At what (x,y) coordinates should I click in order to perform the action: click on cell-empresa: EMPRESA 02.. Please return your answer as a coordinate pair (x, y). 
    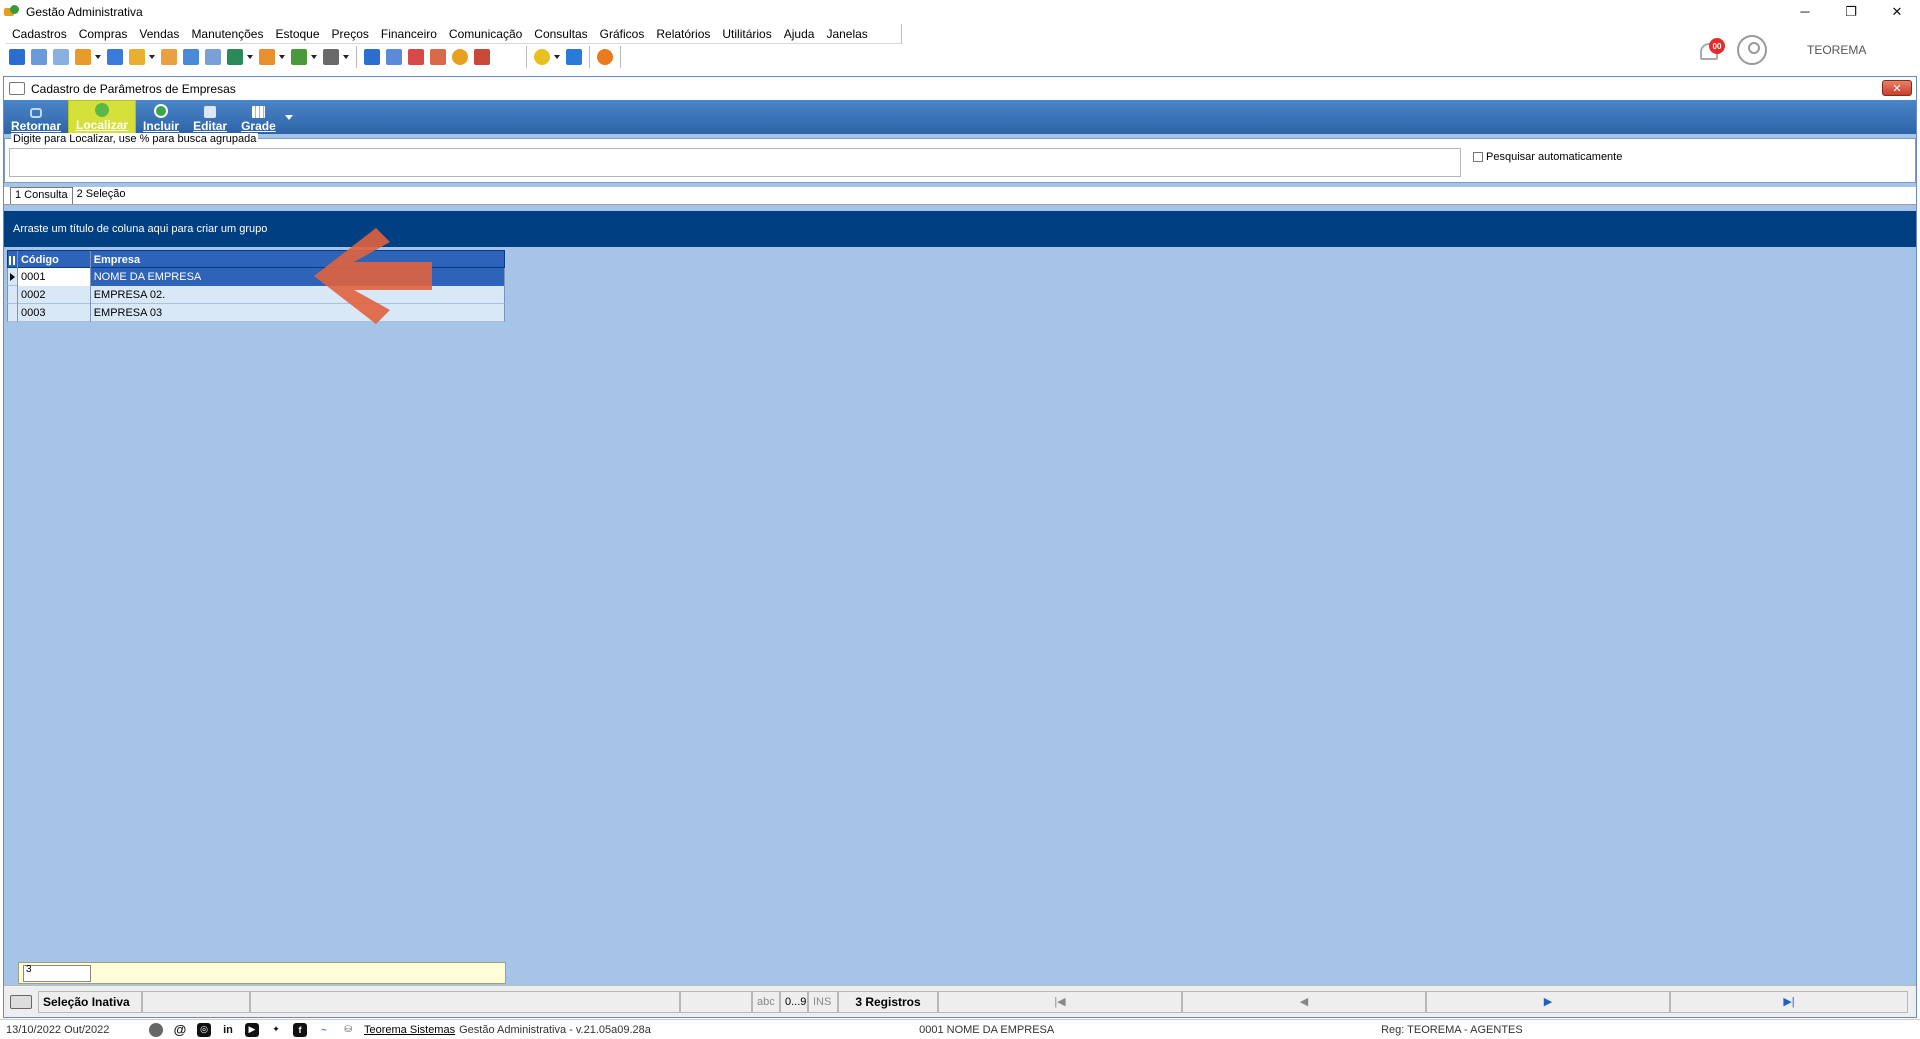
    Looking at the image, I should click on (297, 295).